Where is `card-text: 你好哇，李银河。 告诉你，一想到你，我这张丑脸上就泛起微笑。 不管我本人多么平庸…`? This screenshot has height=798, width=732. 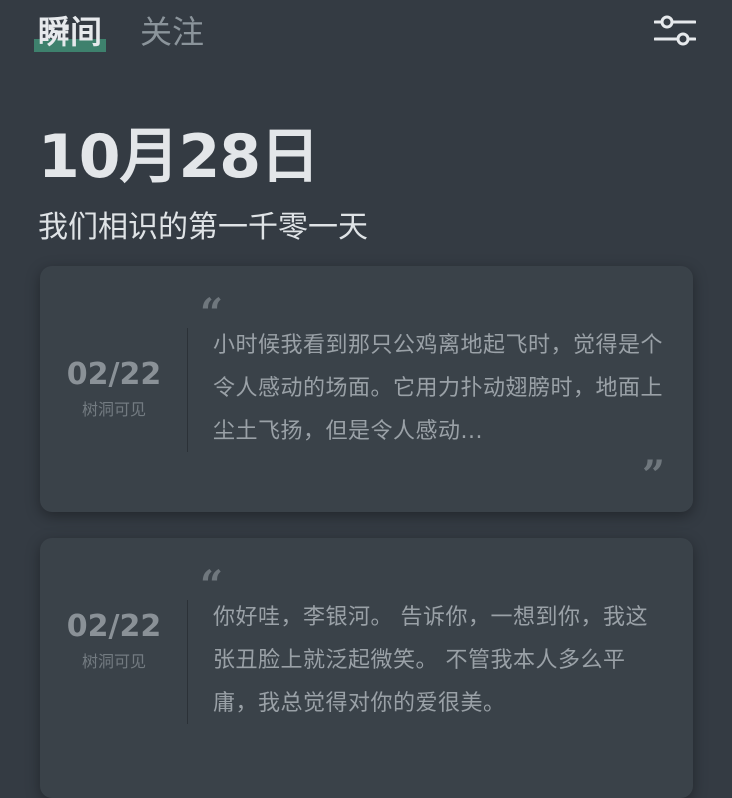
card-text: 你好哇，李银河。 告诉你，一想到你，我这张丑脸上就泛起微笑。 不管我本人多么平庸… is located at coordinates (430, 660).